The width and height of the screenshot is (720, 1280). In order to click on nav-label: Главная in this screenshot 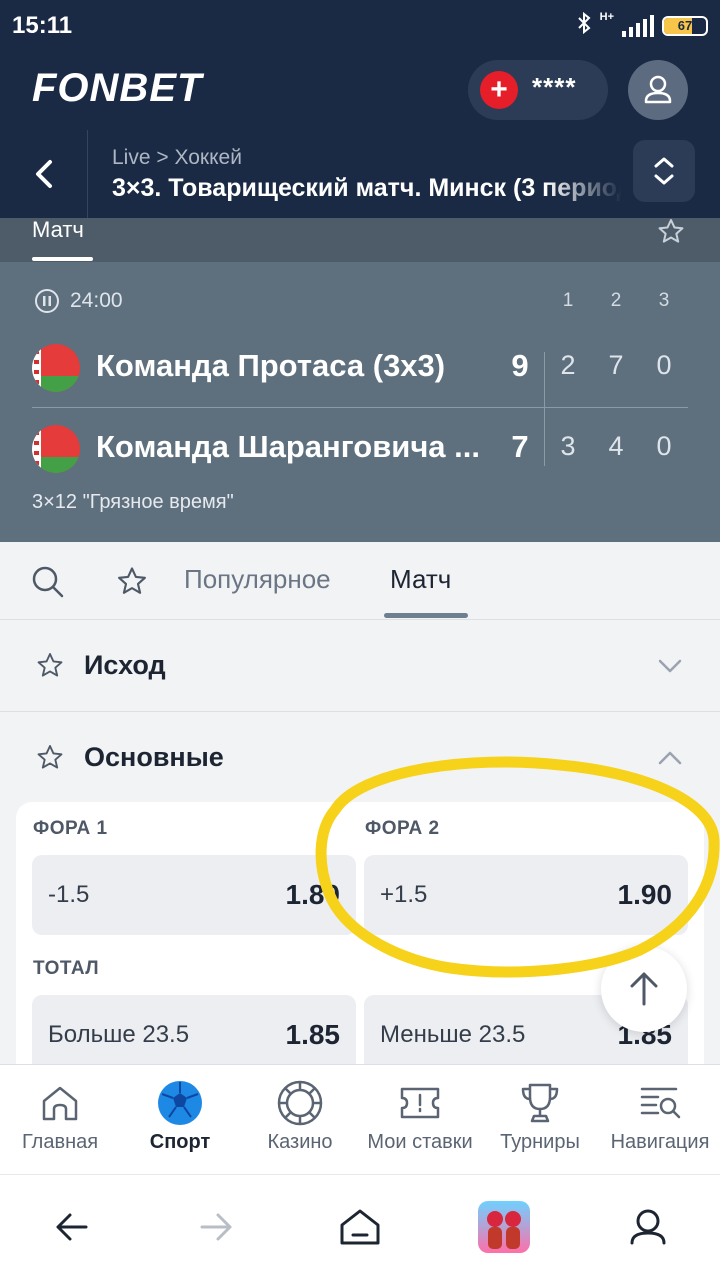, I will do `click(60, 1142)`.